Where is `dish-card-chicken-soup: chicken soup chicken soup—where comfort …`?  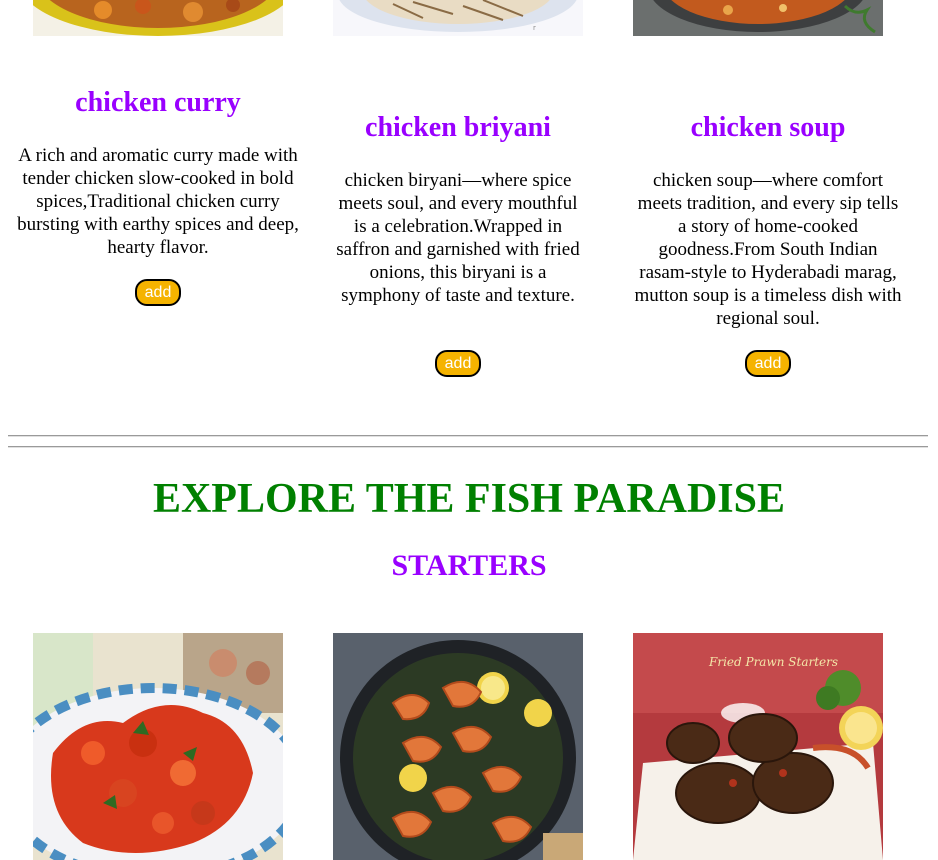 dish-card-chicken-soup: chicken soup chicken soup—where comfort … is located at coordinates (768, 195).